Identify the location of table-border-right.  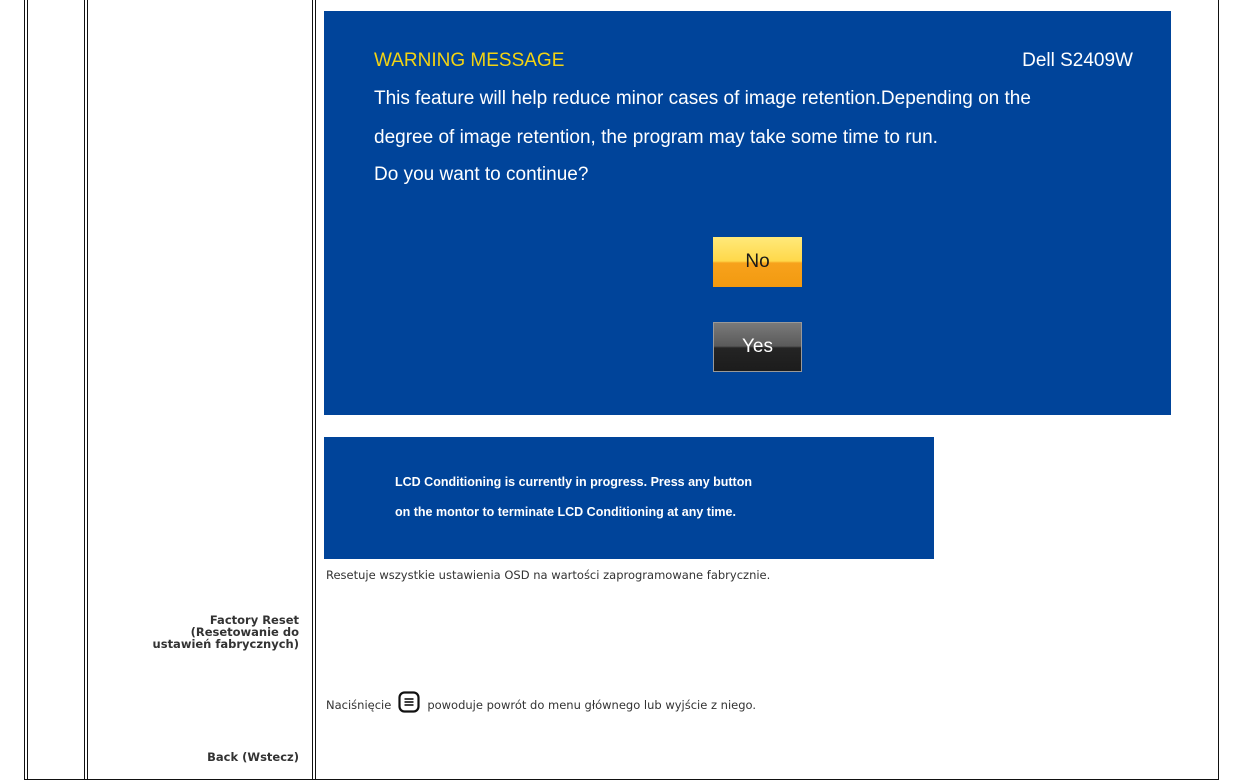
(1218, 390).